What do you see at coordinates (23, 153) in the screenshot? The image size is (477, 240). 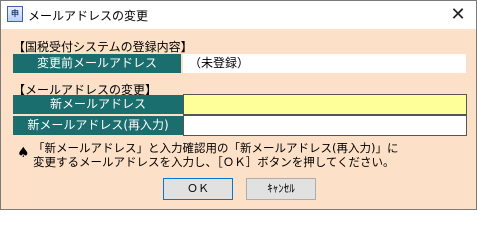 I see `spade-icon: ♠` at bounding box center [23, 153].